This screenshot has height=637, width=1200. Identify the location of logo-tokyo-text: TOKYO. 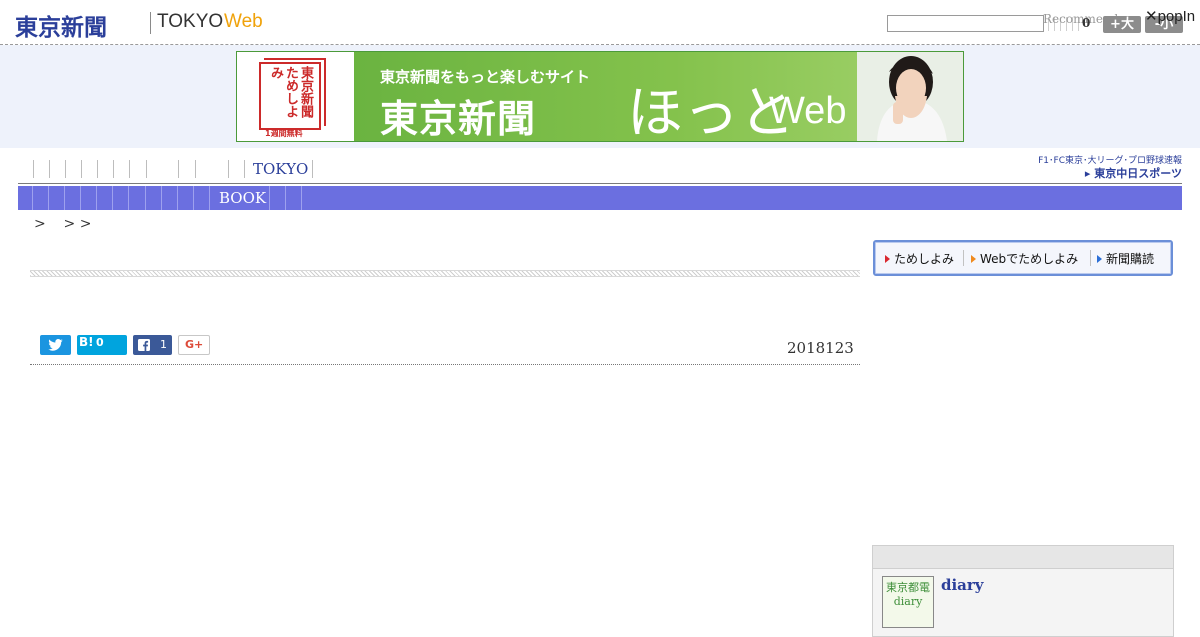
(190, 22).